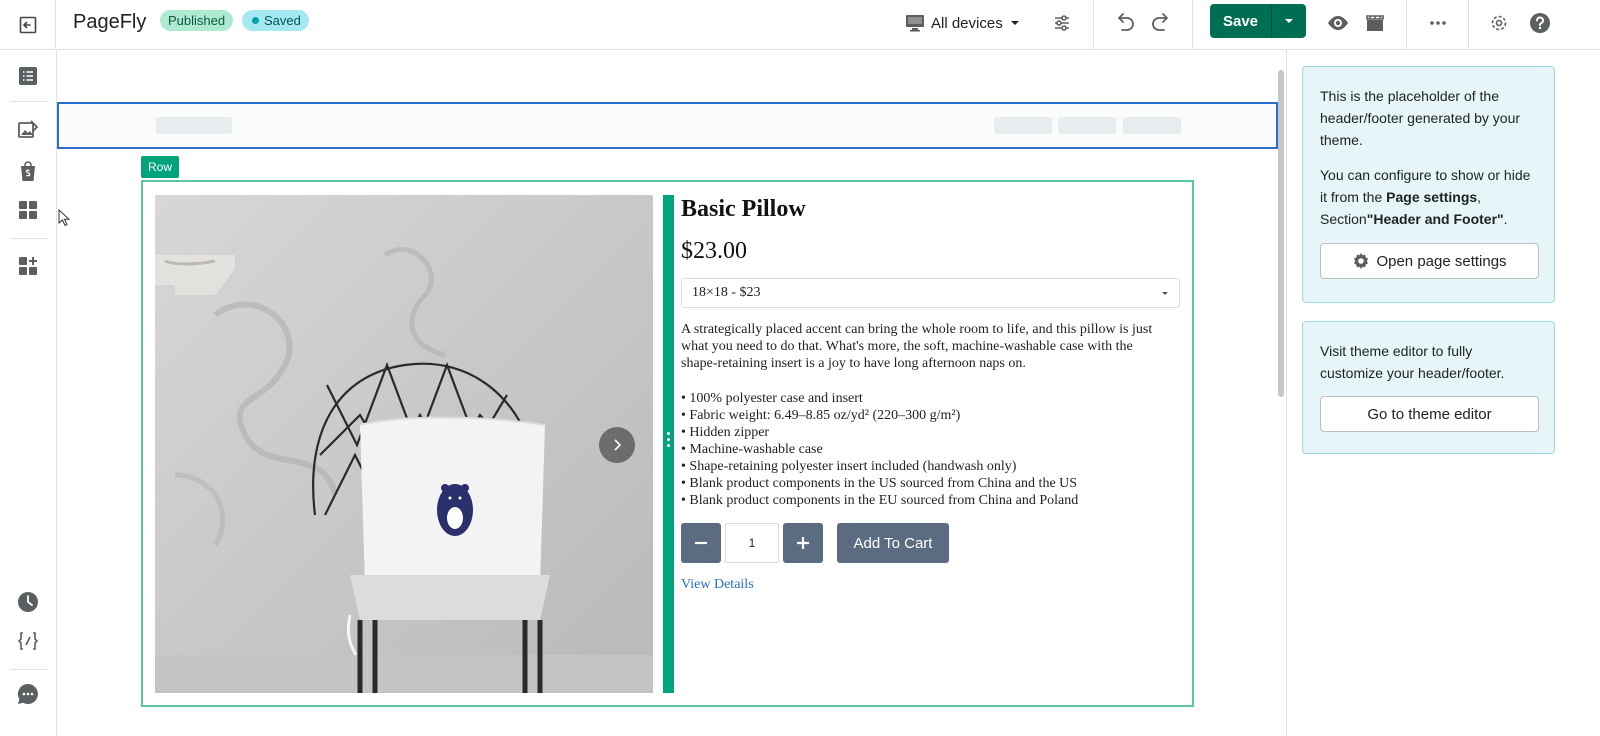  What do you see at coordinates (28, 171) in the screenshot?
I see `shopify-button` at bounding box center [28, 171].